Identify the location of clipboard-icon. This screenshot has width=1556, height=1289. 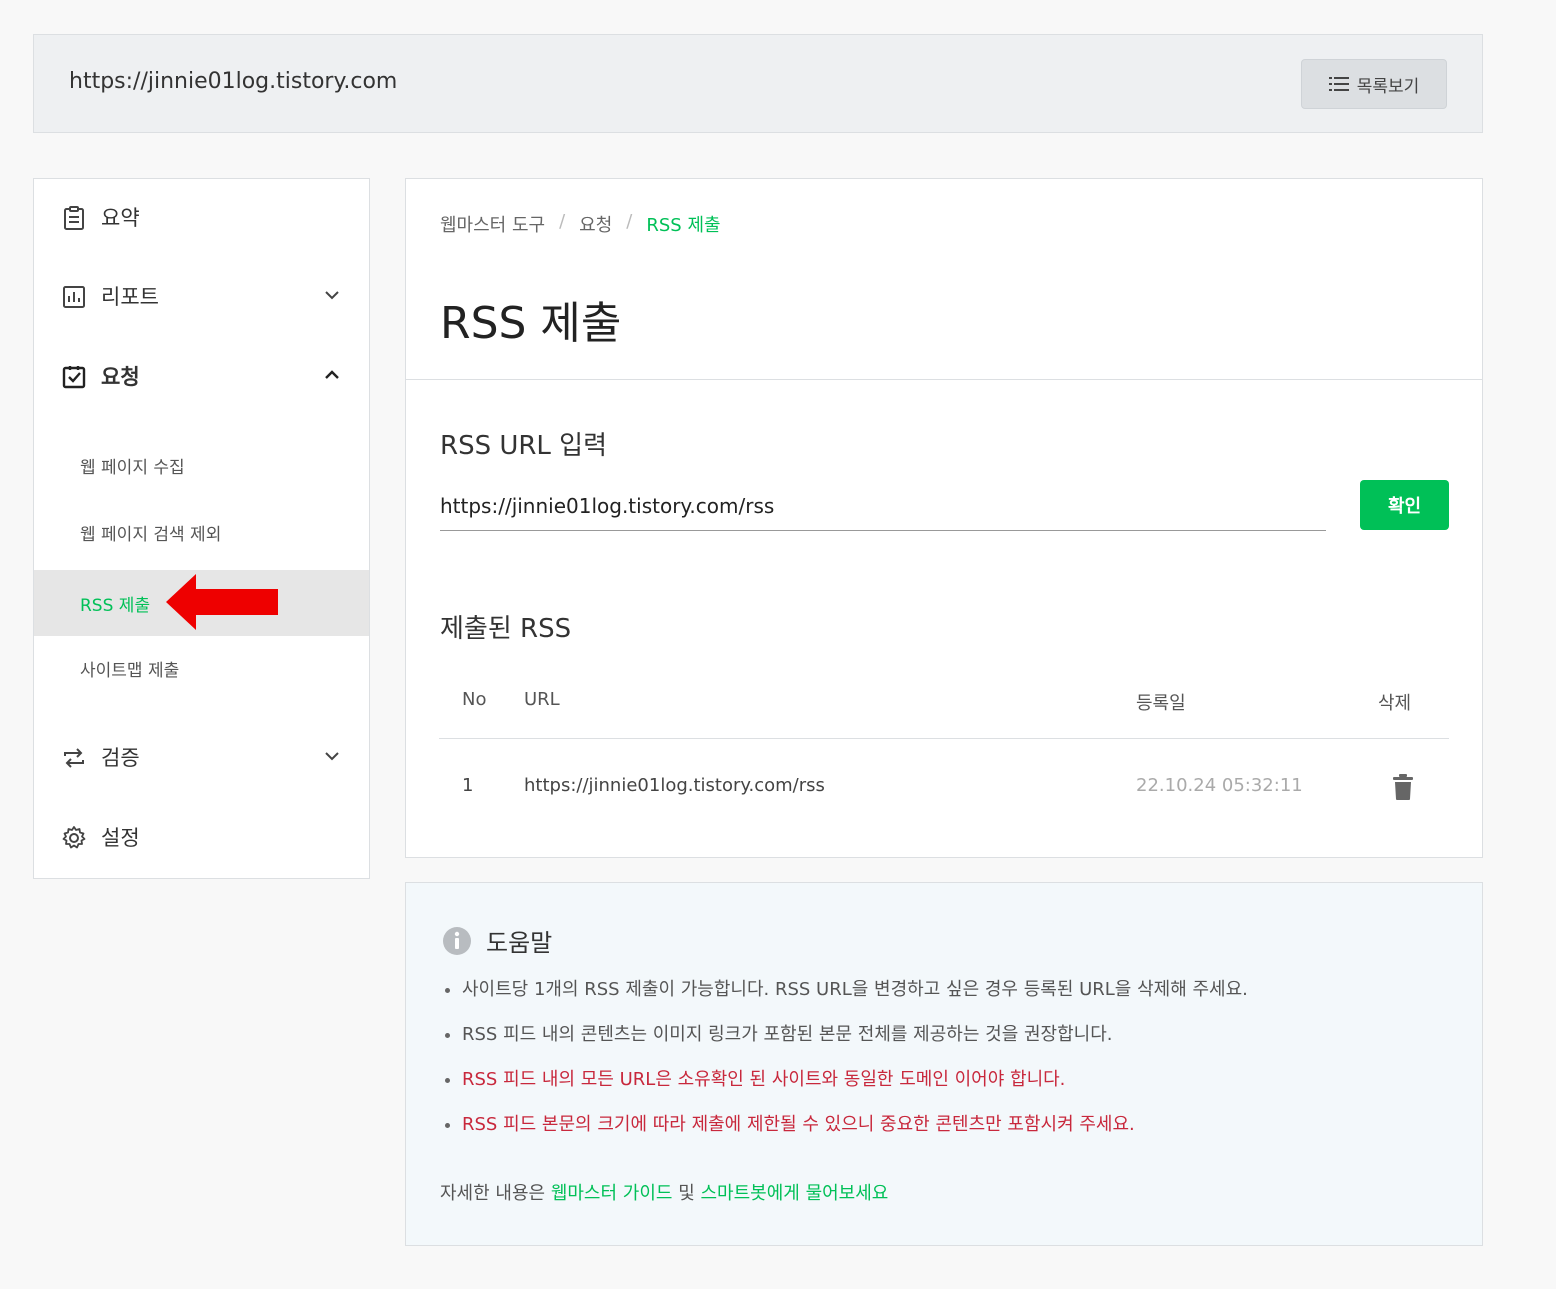
(74, 218).